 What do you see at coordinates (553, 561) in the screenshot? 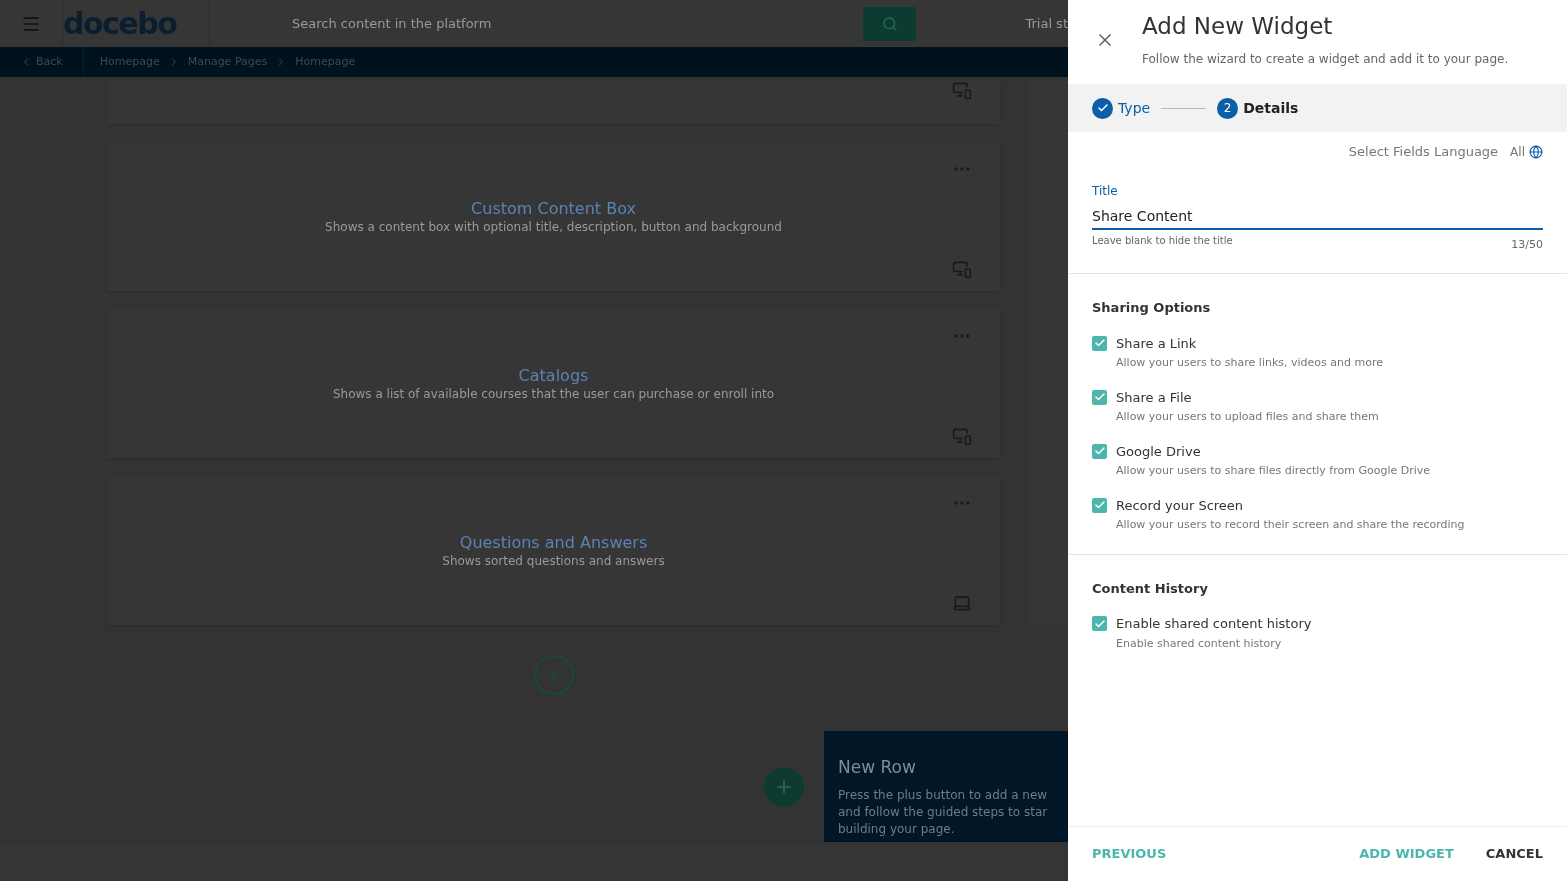
I see `widget-description: Shows sorted questions and answers` at bounding box center [553, 561].